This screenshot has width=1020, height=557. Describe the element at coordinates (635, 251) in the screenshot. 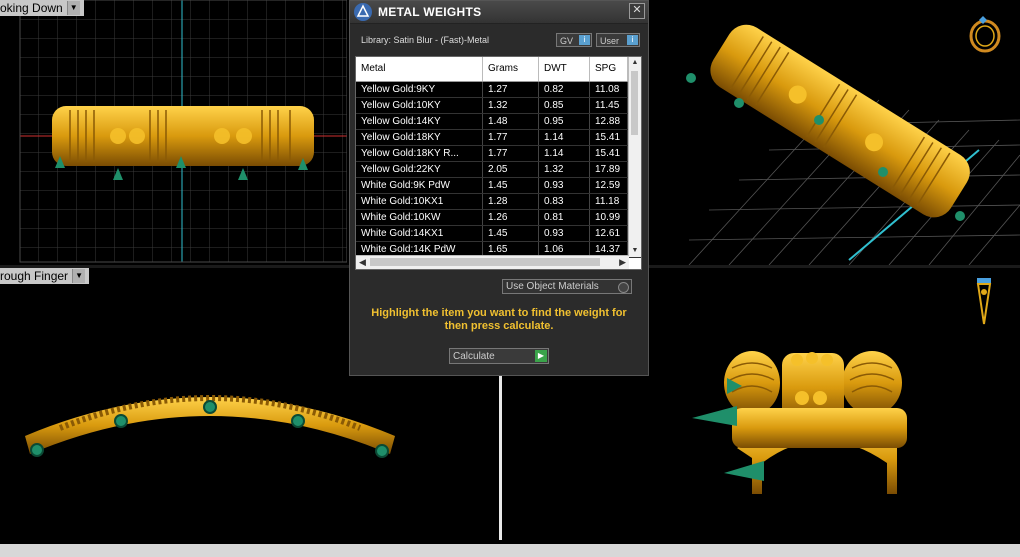

I see `scroll-down-icon: ▼` at that location.